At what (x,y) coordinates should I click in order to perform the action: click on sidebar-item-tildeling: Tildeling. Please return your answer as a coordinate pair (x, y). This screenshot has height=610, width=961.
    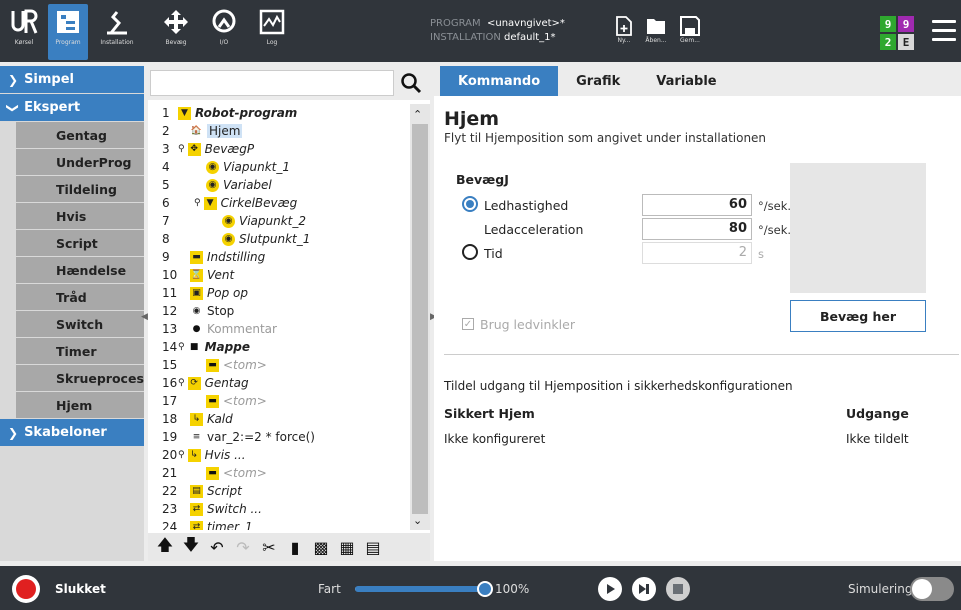
    Looking at the image, I should click on (80, 189).